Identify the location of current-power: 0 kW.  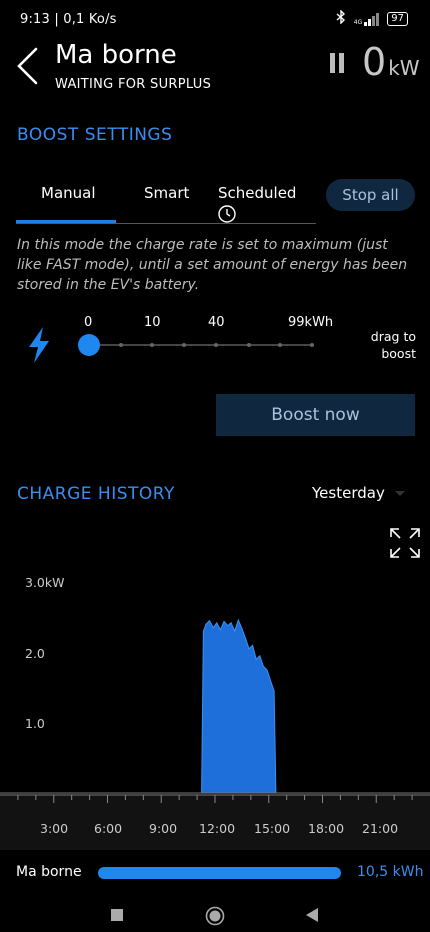
(391, 62).